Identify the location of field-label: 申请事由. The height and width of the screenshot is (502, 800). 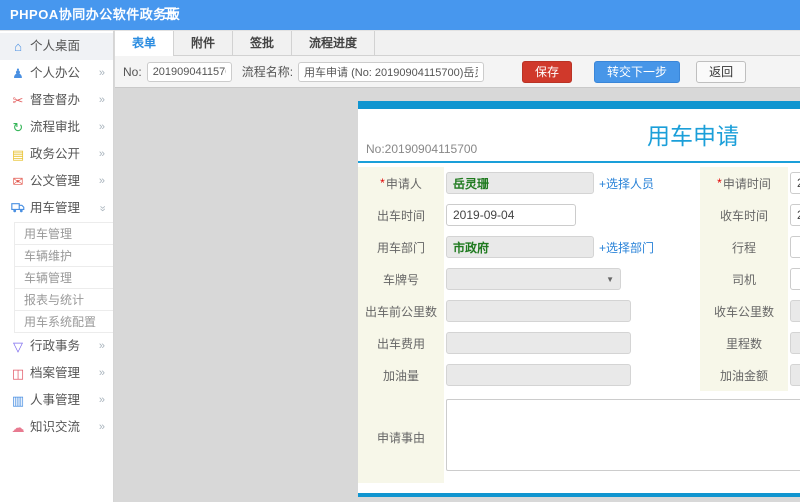
(401, 437).